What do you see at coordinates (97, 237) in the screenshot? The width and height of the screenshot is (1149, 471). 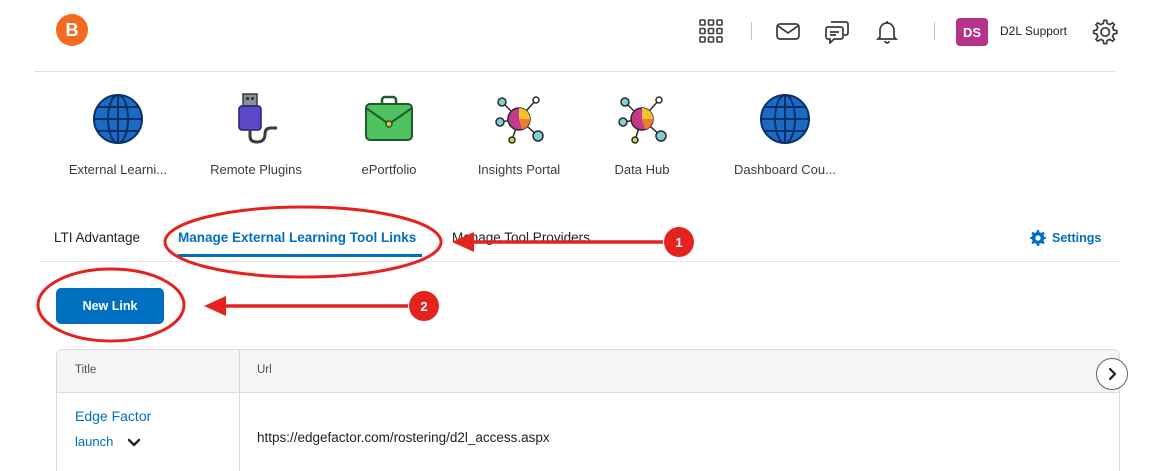 I see `tab-lti-advantage: LTI Advantage` at bounding box center [97, 237].